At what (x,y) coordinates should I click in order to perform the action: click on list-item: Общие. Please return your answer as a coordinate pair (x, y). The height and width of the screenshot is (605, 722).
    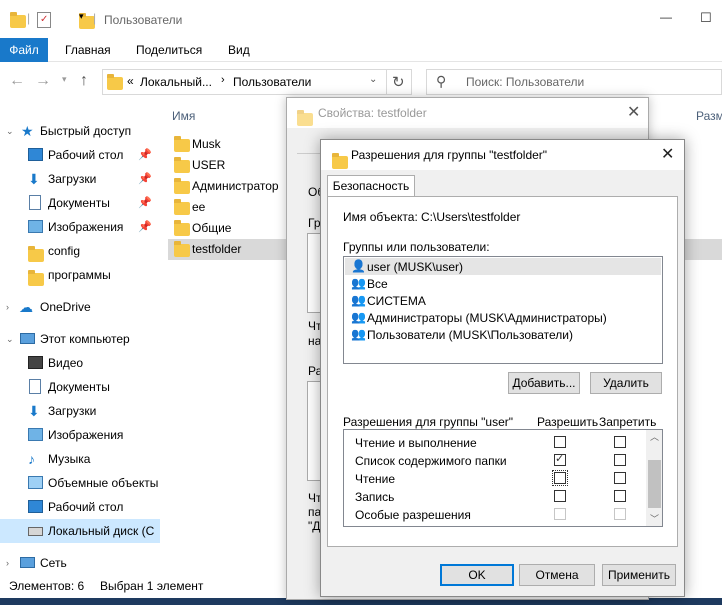
    Looking at the image, I should click on (227, 228).